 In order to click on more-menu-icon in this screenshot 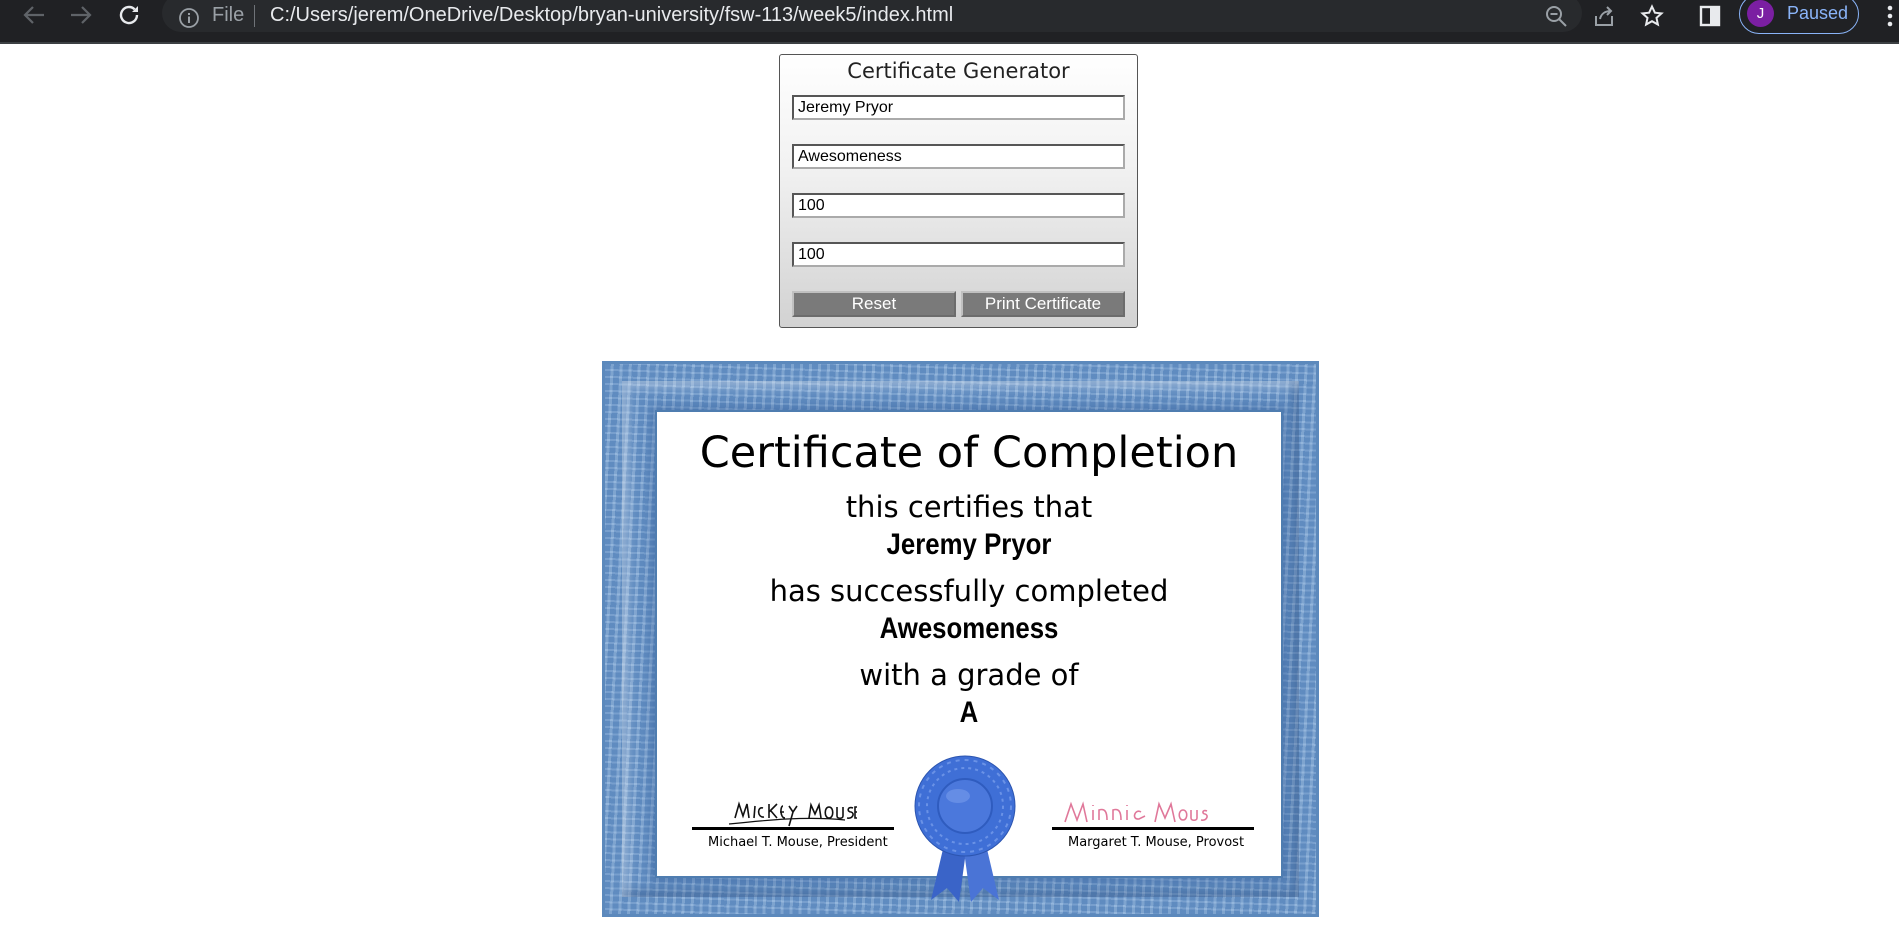, I will do `click(1890, 18)`.